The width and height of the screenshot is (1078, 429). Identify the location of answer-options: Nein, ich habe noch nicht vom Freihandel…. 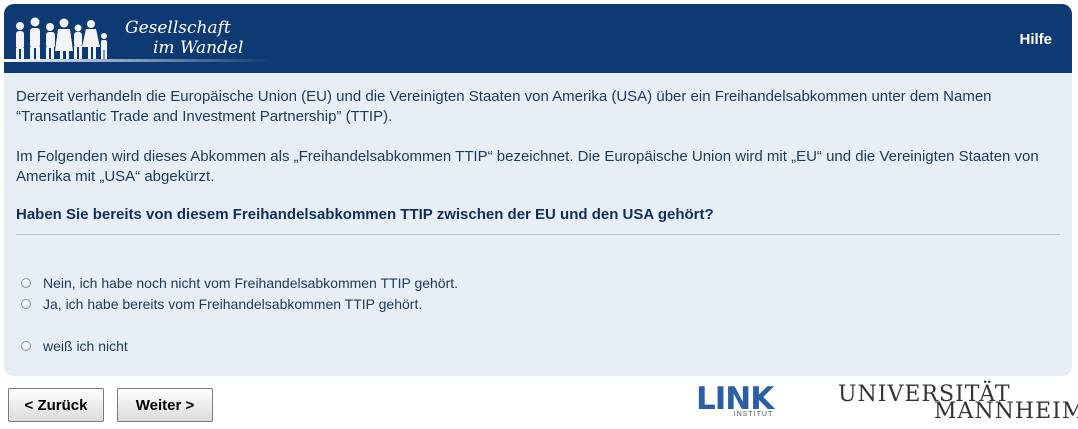
(239, 314).